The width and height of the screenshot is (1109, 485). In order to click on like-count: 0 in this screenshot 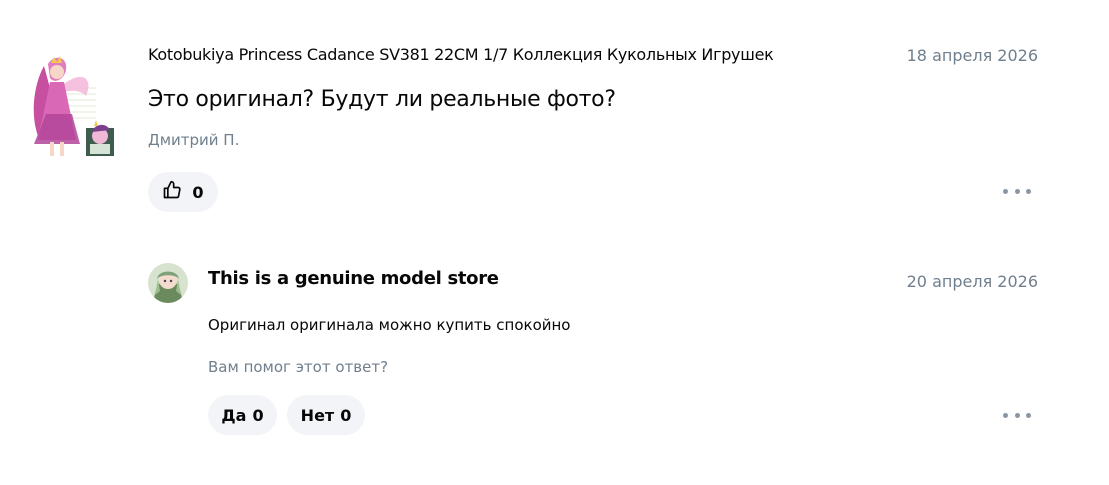, I will do `click(198, 192)`.